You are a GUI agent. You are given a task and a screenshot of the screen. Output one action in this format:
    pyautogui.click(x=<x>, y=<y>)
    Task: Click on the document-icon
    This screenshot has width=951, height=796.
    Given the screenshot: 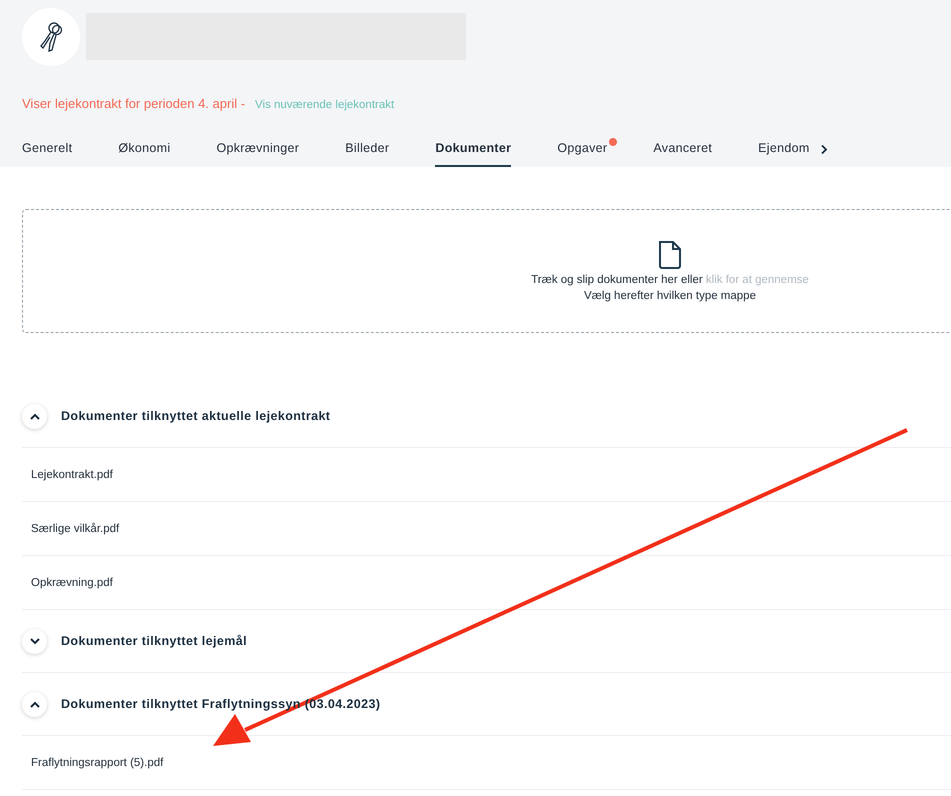 What is the action you would take?
    pyautogui.click(x=670, y=255)
    